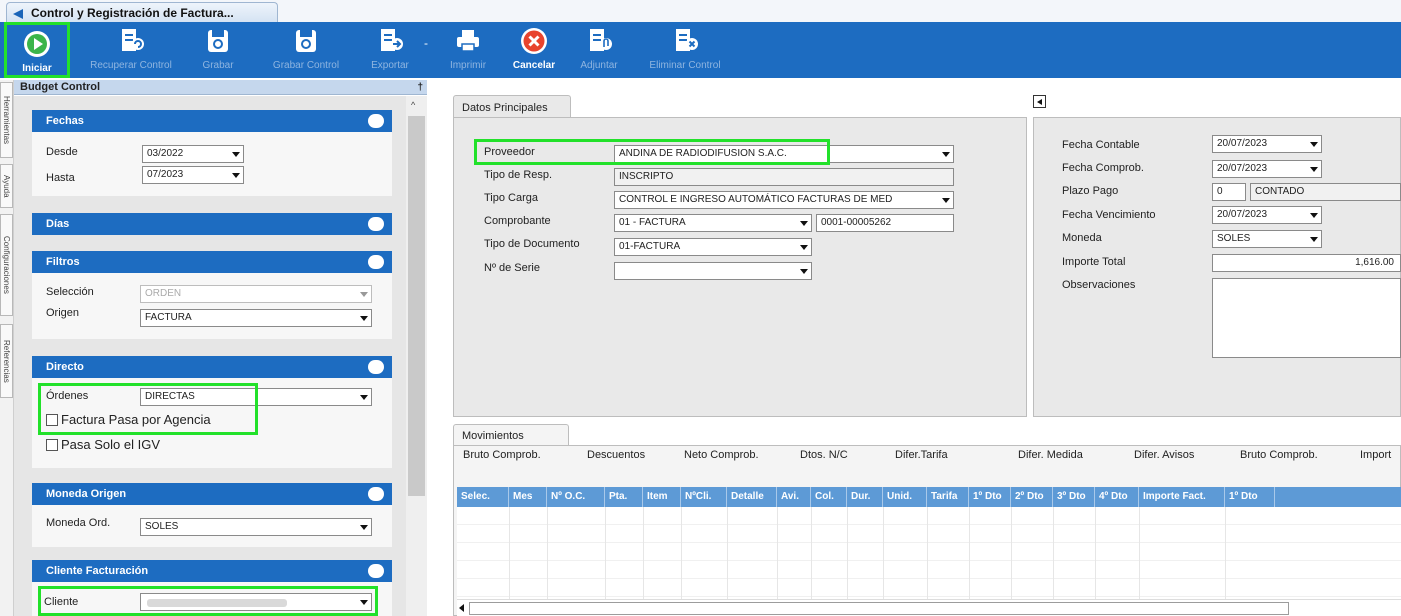 This screenshot has height=616, width=1401. I want to click on serie-label: Nº de Serie, so click(512, 268).